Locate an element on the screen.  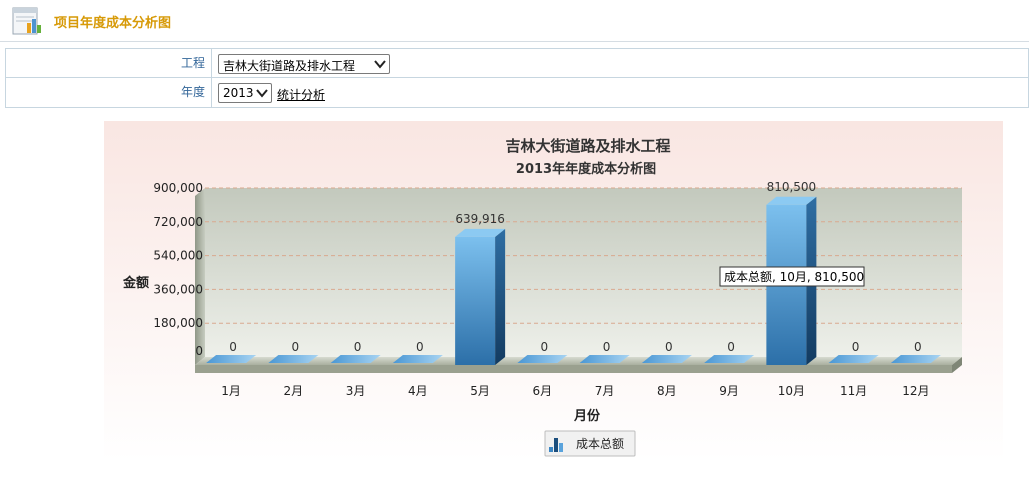
chart-legend: 成本总额 is located at coordinates (590, 443).